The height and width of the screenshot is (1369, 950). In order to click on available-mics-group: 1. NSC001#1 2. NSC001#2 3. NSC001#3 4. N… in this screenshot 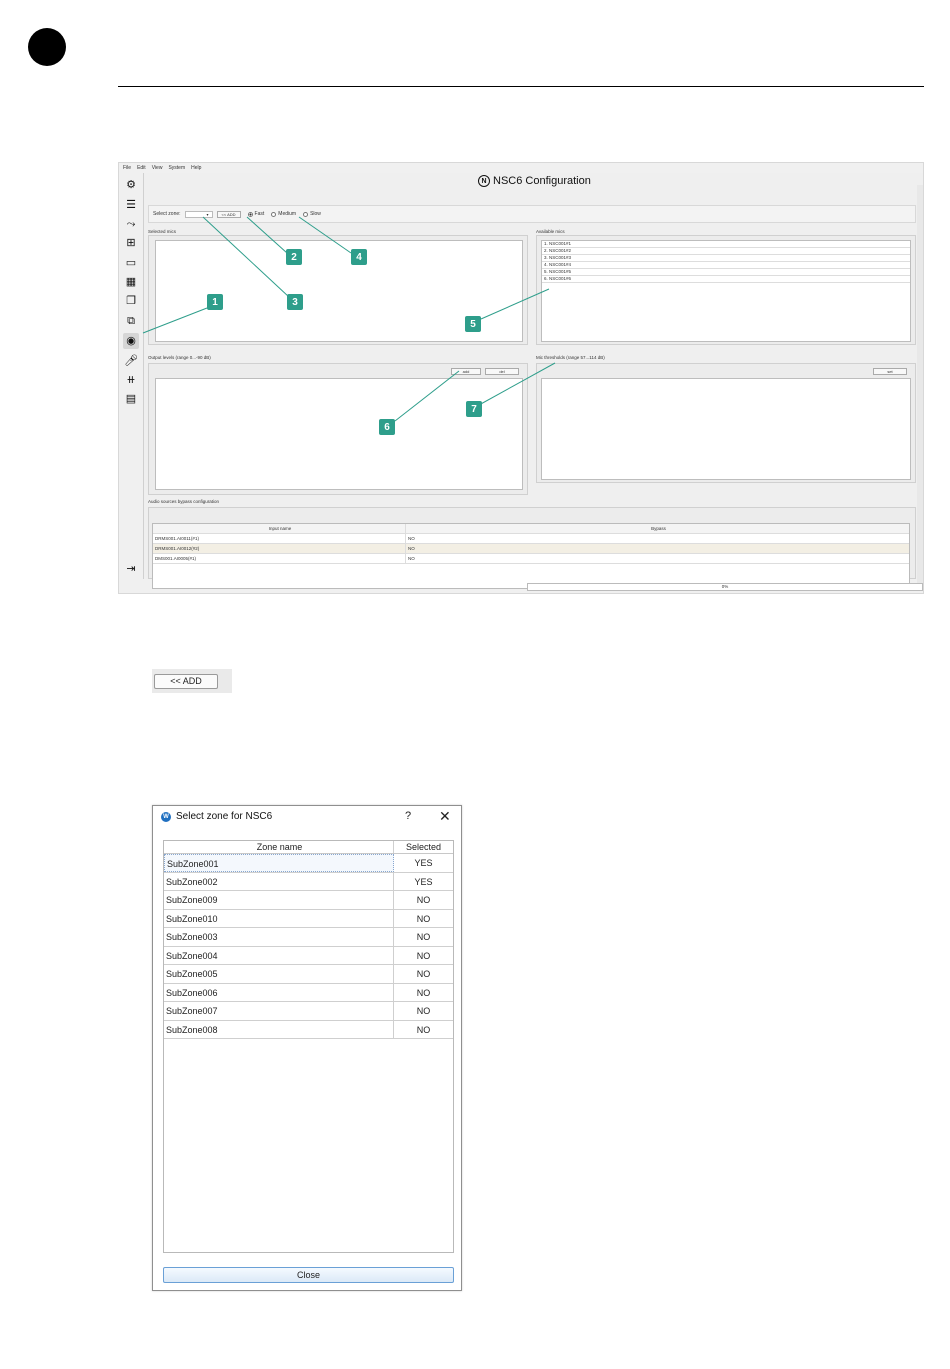, I will do `click(726, 290)`.